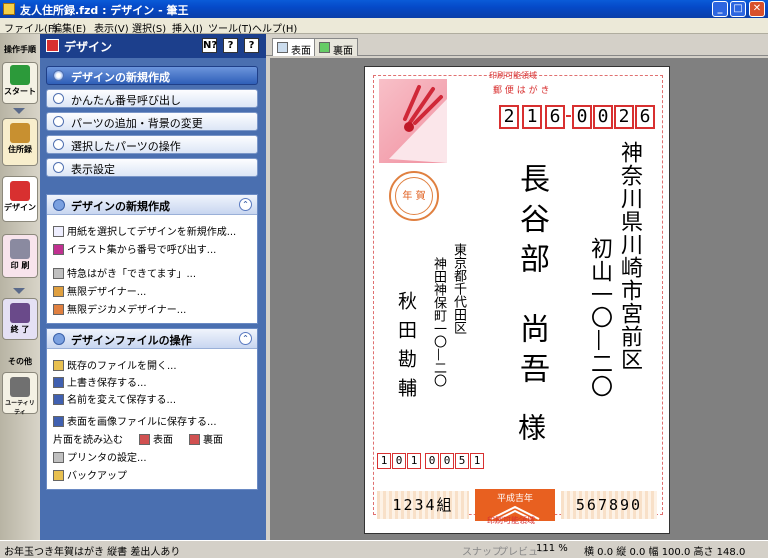 The height and width of the screenshot is (558, 768). Describe the element at coordinates (445, 505) in the screenshot. I see `lottery-unit: 組` at that location.